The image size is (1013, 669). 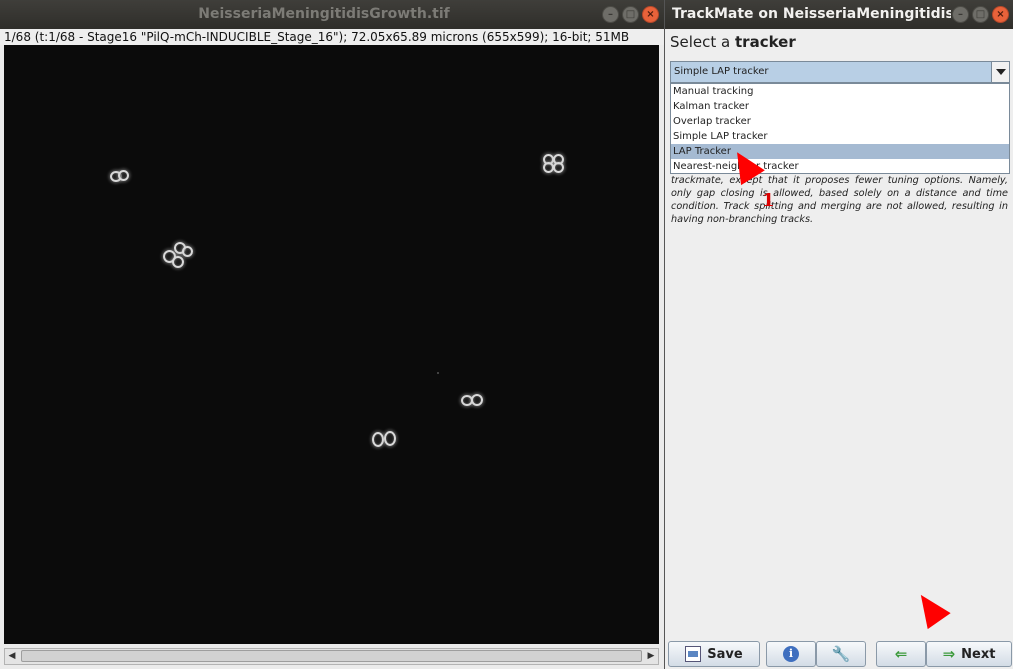 What do you see at coordinates (765, 42) in the screenshot?
I see `panel-heading-bold: tracker` at bounding box center [765, 42].